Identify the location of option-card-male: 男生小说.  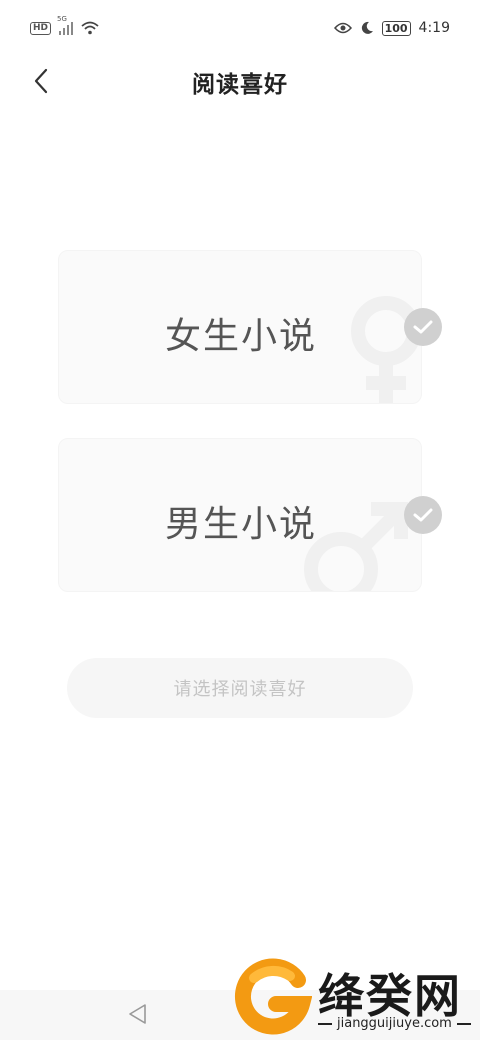
(240, 515).